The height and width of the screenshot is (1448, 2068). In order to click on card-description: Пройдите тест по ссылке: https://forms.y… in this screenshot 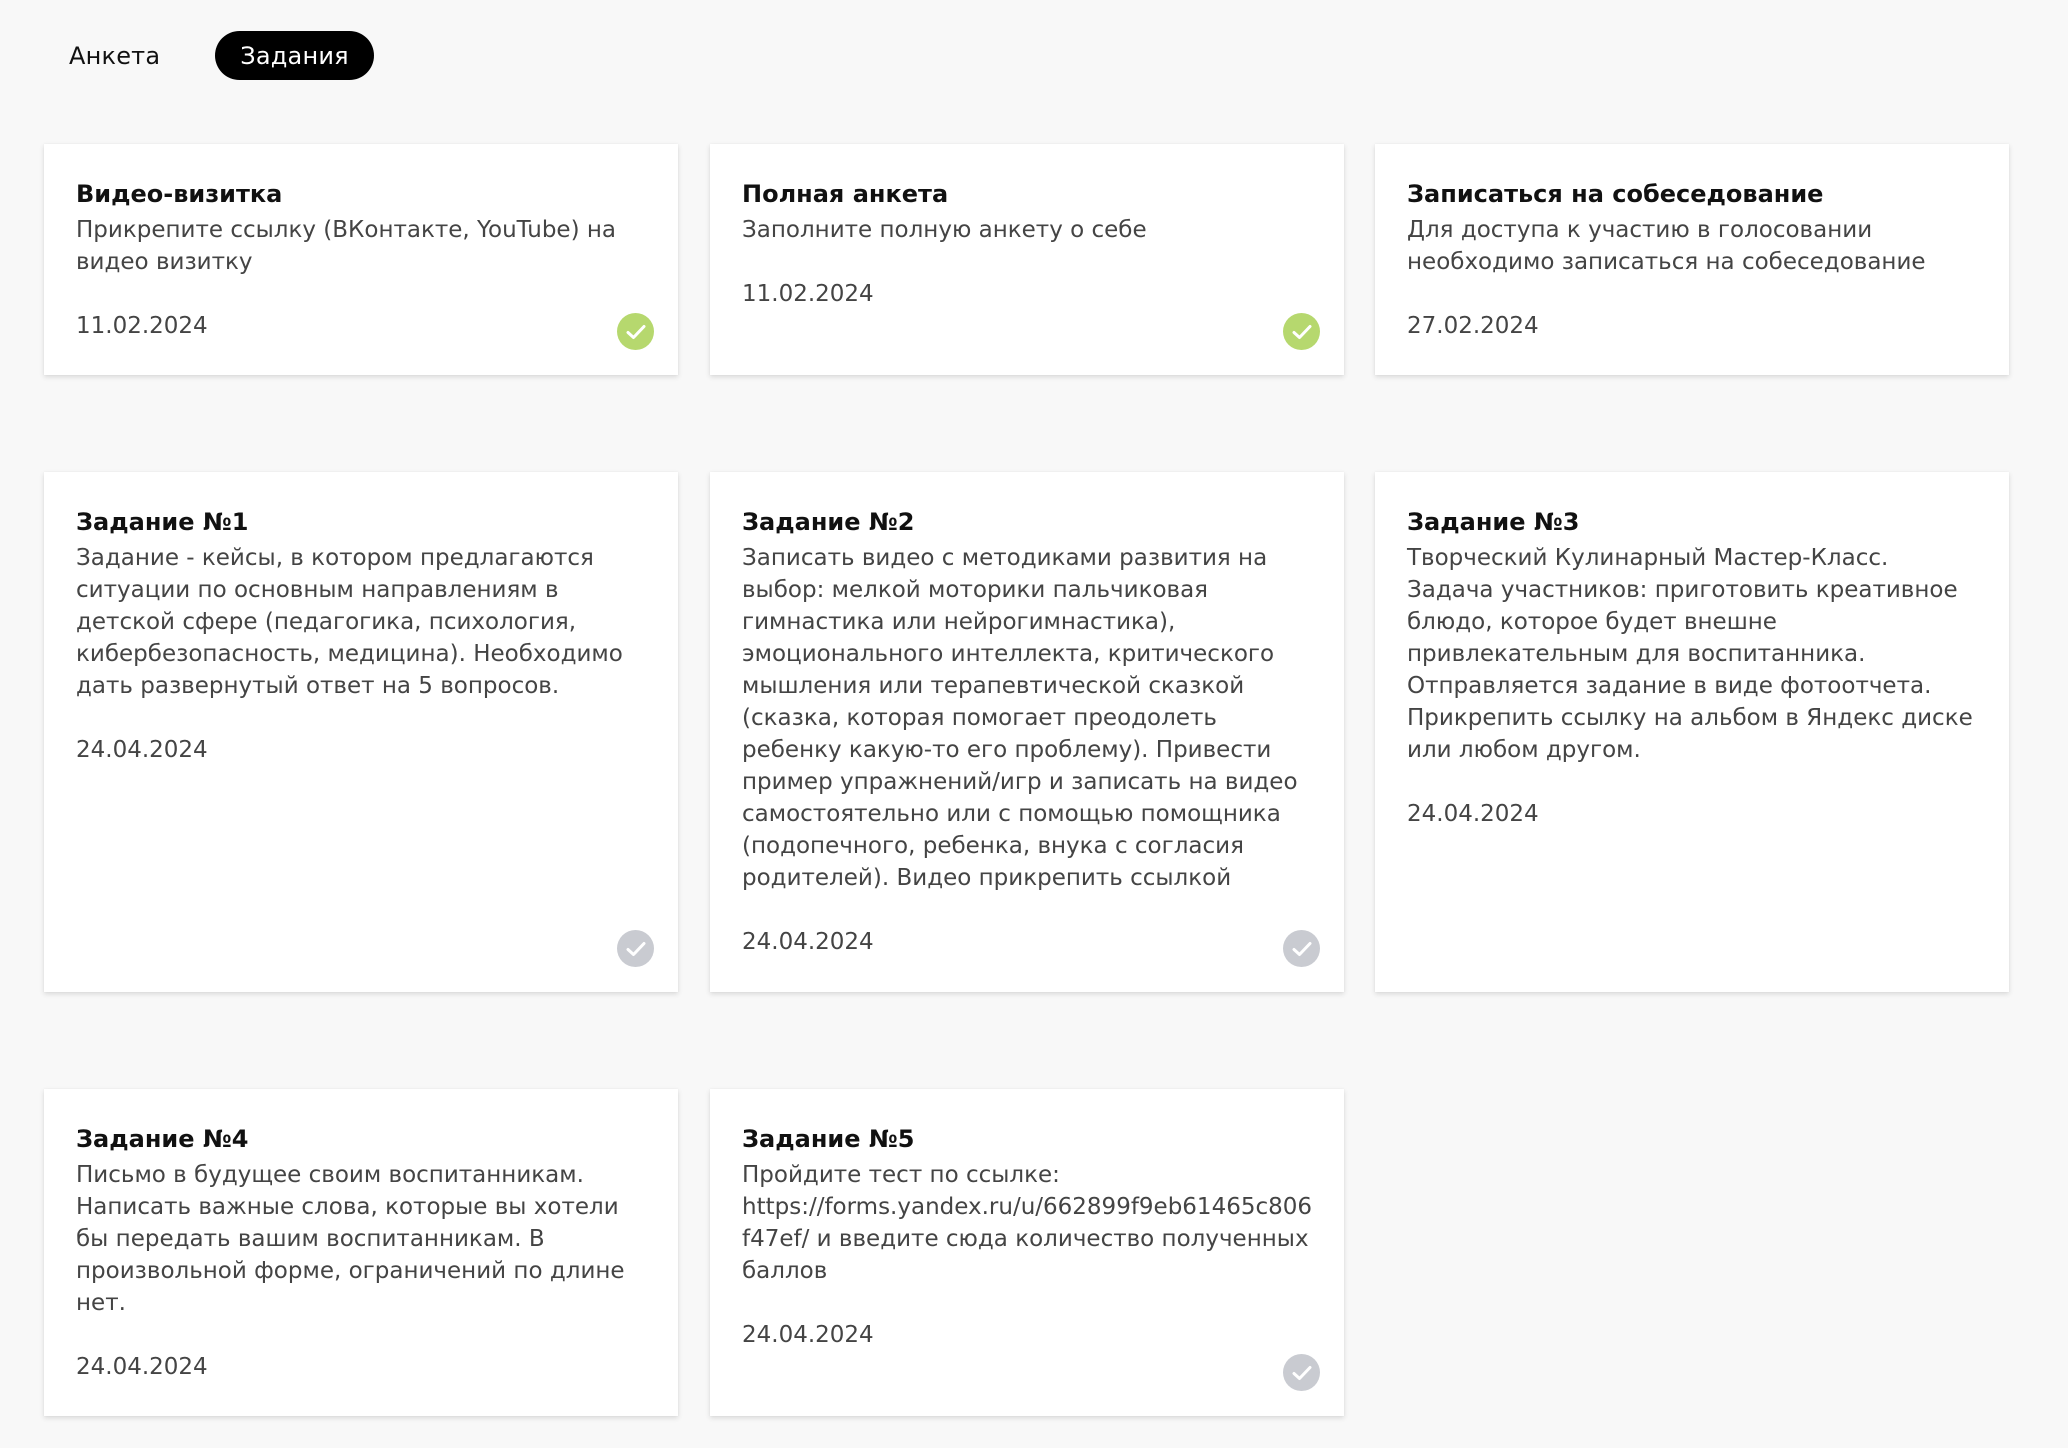, I will do `click(1027, 1223)`.